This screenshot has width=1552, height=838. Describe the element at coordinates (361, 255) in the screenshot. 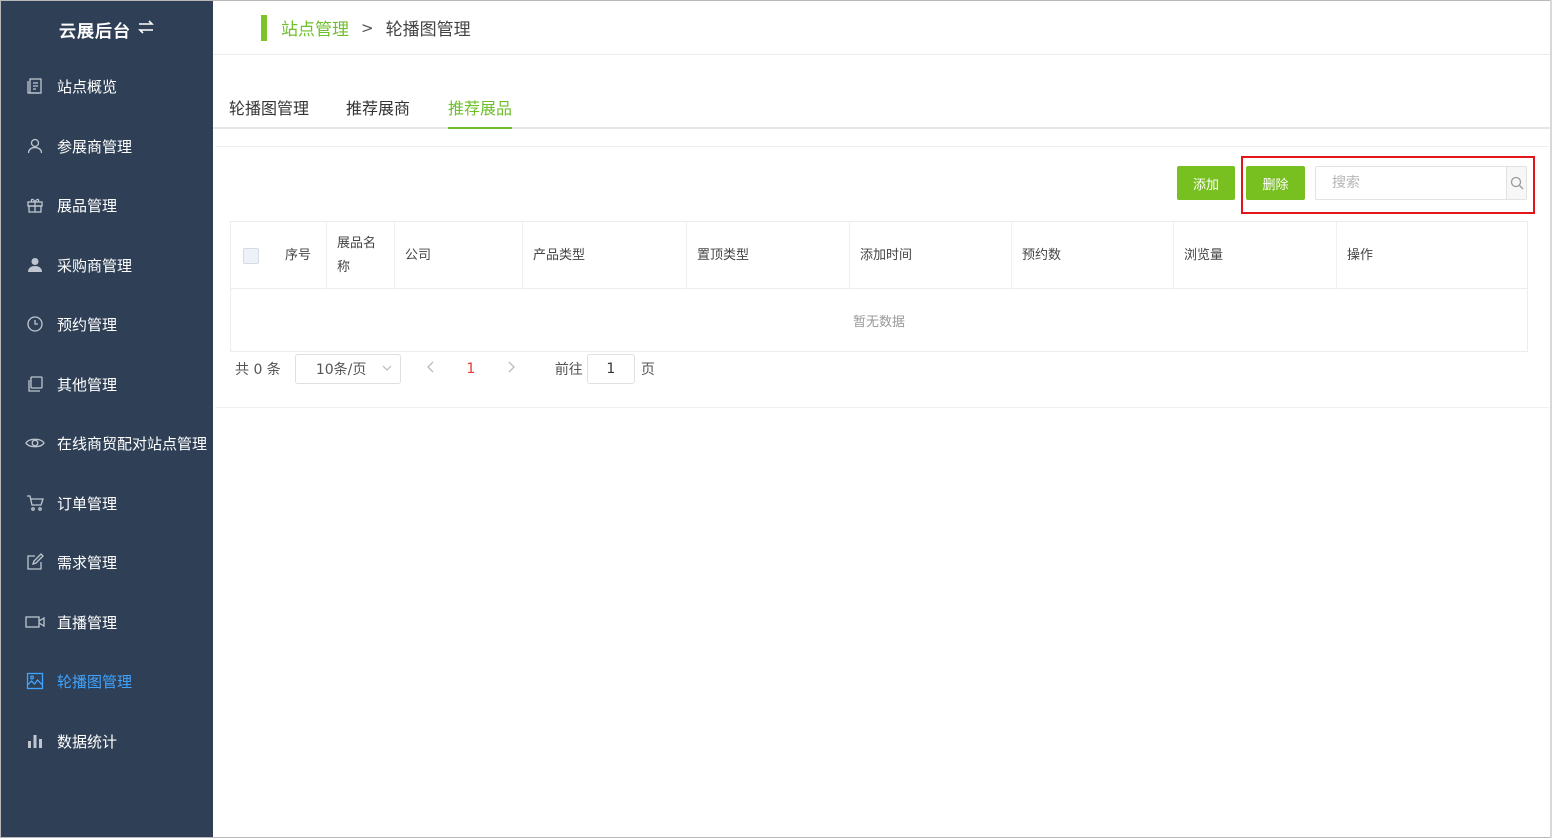

I see `column-header: 展品名称` at that location.